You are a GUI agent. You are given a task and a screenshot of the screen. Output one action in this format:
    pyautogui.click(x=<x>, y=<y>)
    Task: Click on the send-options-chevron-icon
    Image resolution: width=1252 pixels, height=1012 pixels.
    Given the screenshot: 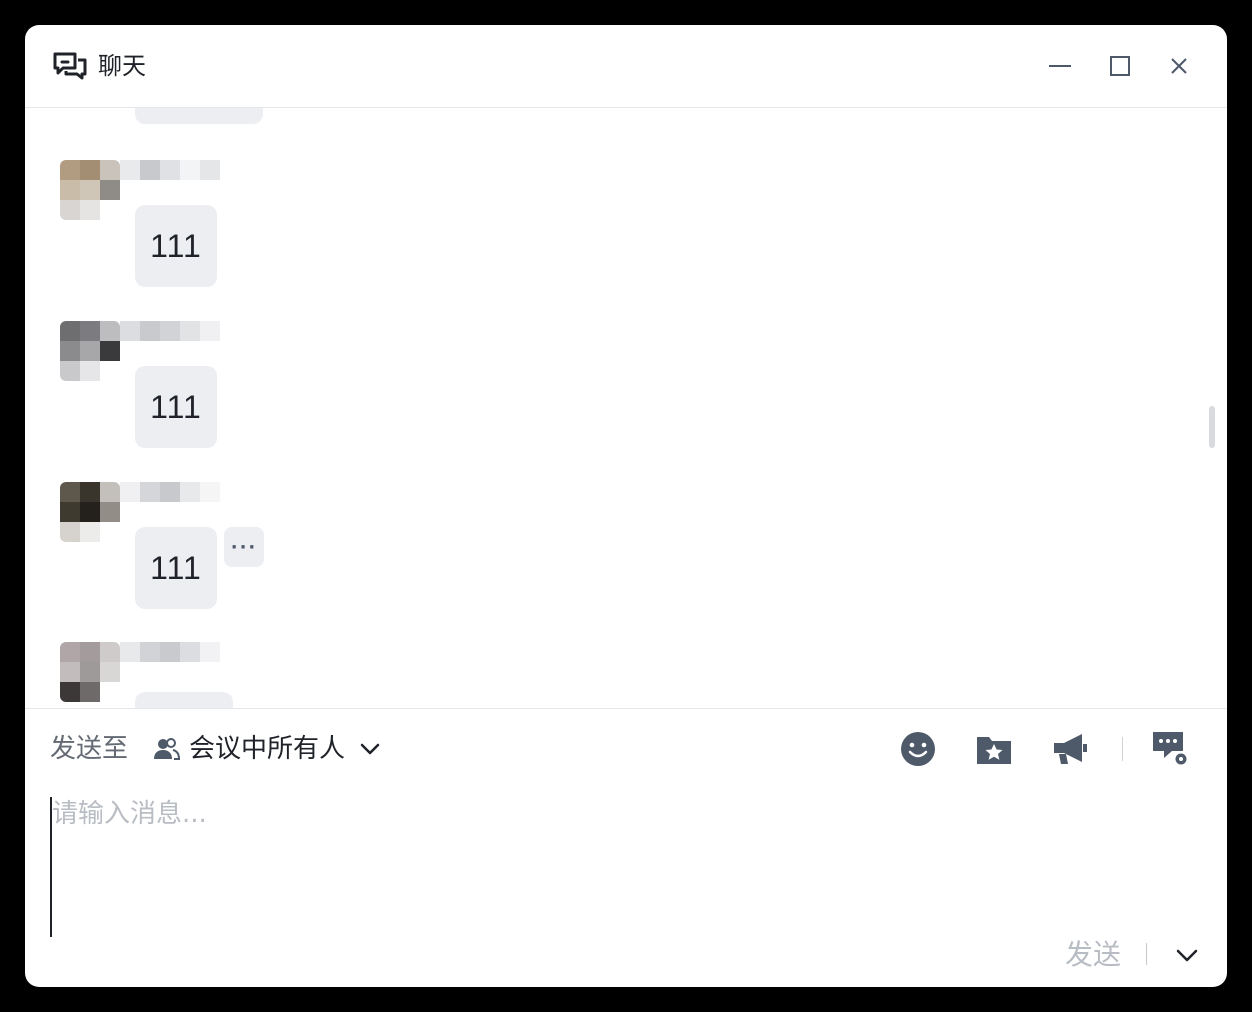 What is the action you would take?
    pyautogui.click(x=1187, y=955)
    